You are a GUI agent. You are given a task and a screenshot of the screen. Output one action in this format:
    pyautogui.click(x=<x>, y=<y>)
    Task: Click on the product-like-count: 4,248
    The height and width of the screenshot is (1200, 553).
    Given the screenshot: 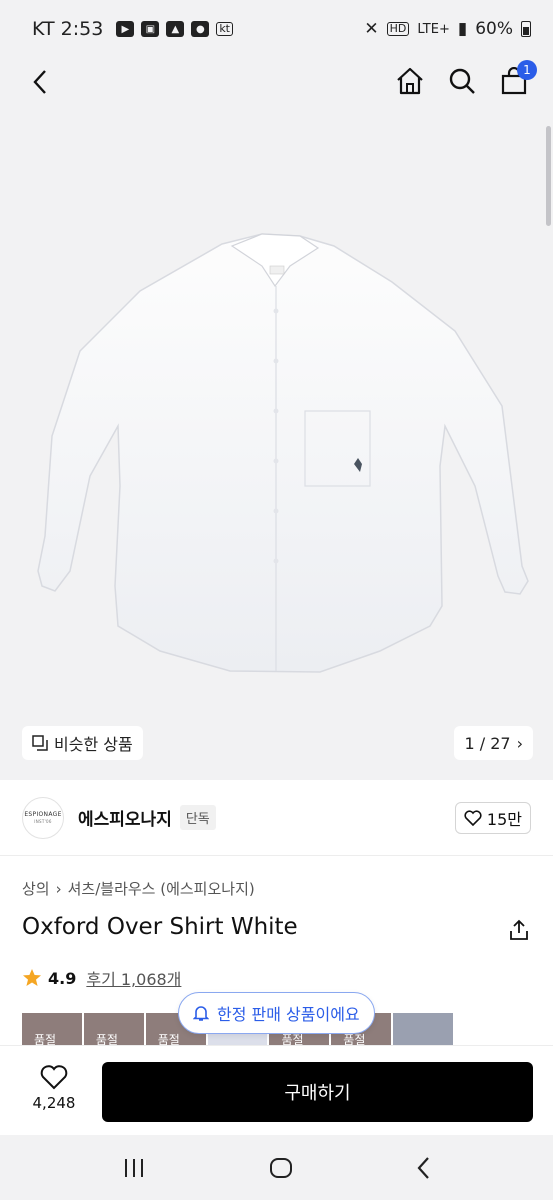 What is the action you would take?
    pyautogui.click(x=54, y=1103)
    